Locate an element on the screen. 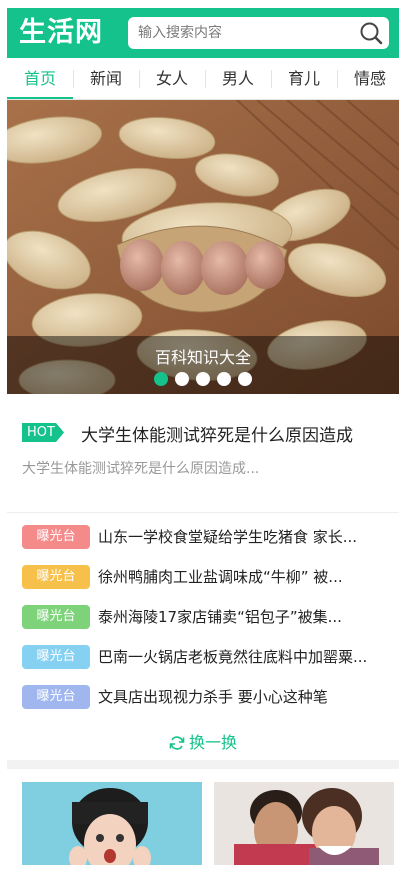  tab-parenting: 育儿 is located at coordinates (304, 78).